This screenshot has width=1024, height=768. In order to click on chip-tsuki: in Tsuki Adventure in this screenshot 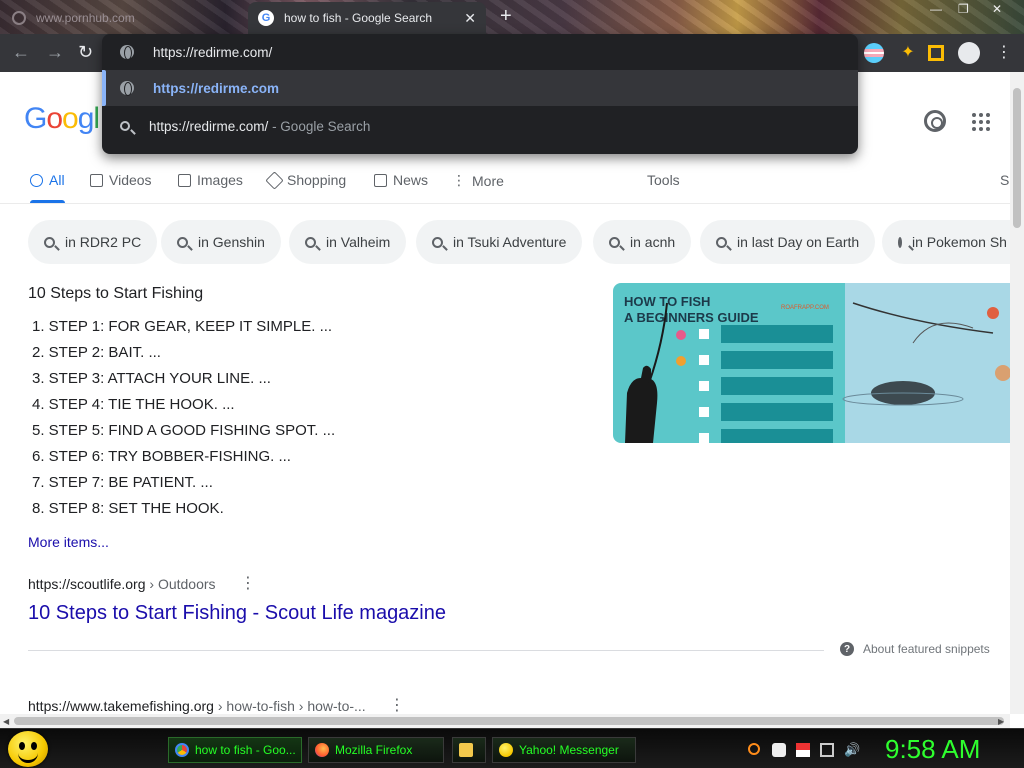, I will do `click(499, 242)`.